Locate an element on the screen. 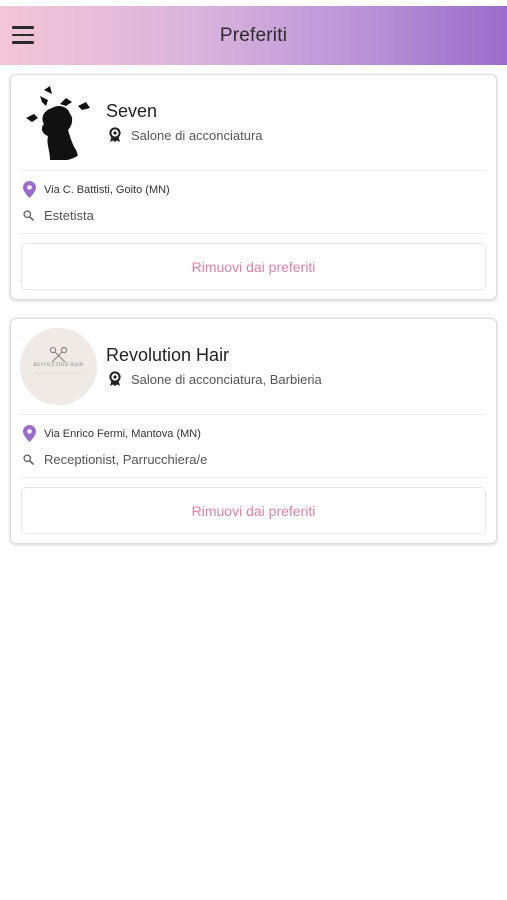 The image size is (507, 900). category-row: Salone di acconciatura, Barbieria is located at coordinates (214, 379).